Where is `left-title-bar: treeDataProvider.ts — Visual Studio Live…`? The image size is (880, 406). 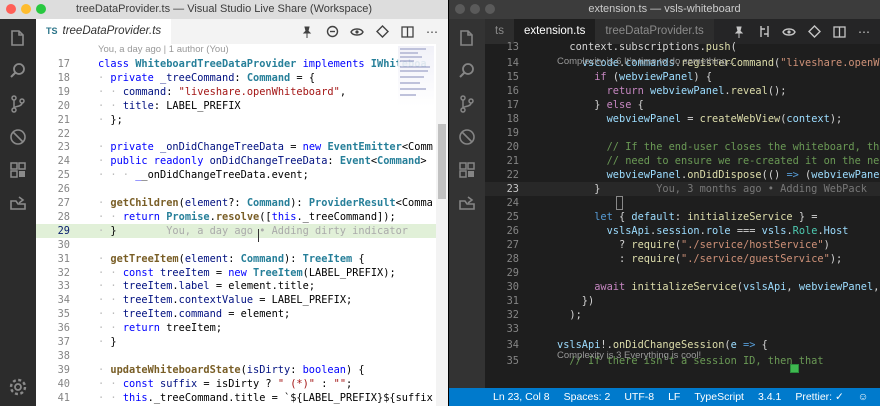
left-title-bar: treeDataProvider.ts — Visual Studio Live… is located at coordinates (224, 9).